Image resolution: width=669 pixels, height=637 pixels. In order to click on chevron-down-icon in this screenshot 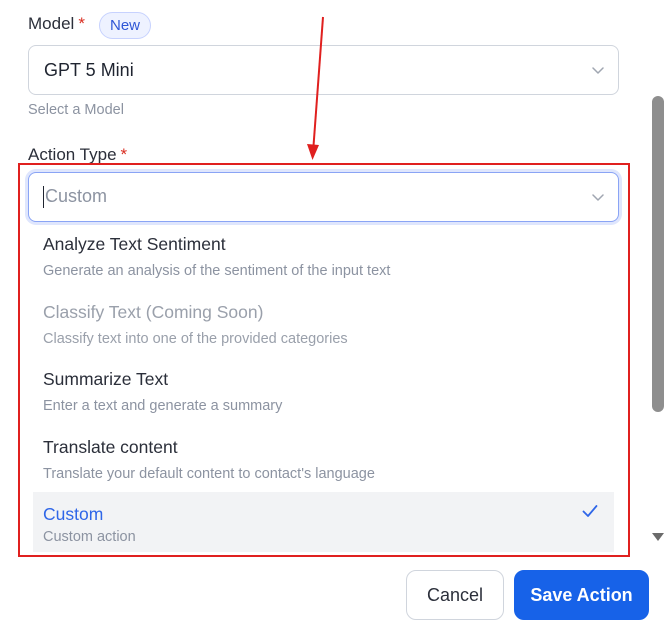, I will do `click(598, 70)`.